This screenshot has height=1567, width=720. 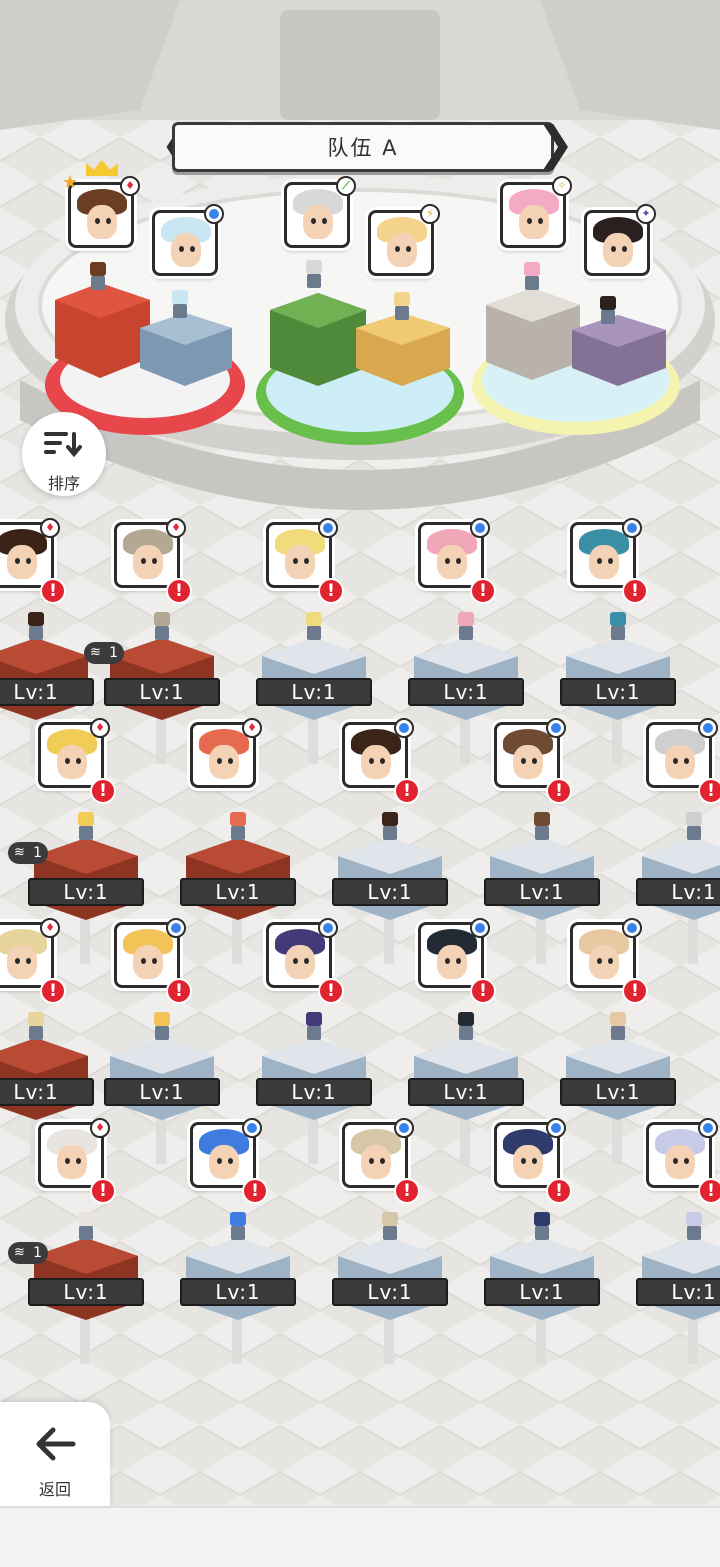 I want to click on sort-button: 排序, so click(x=64, y=454).